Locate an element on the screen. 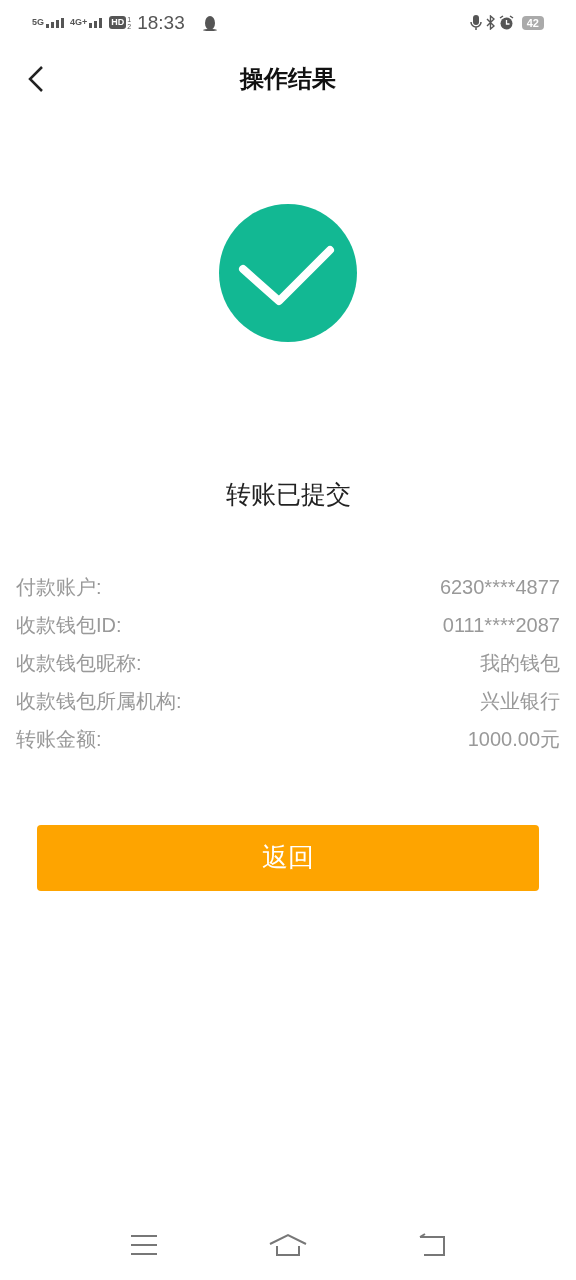 The height and width of the screenshot is (1280, 576). network-label: 4G+ is located at coordinates (79, 22).